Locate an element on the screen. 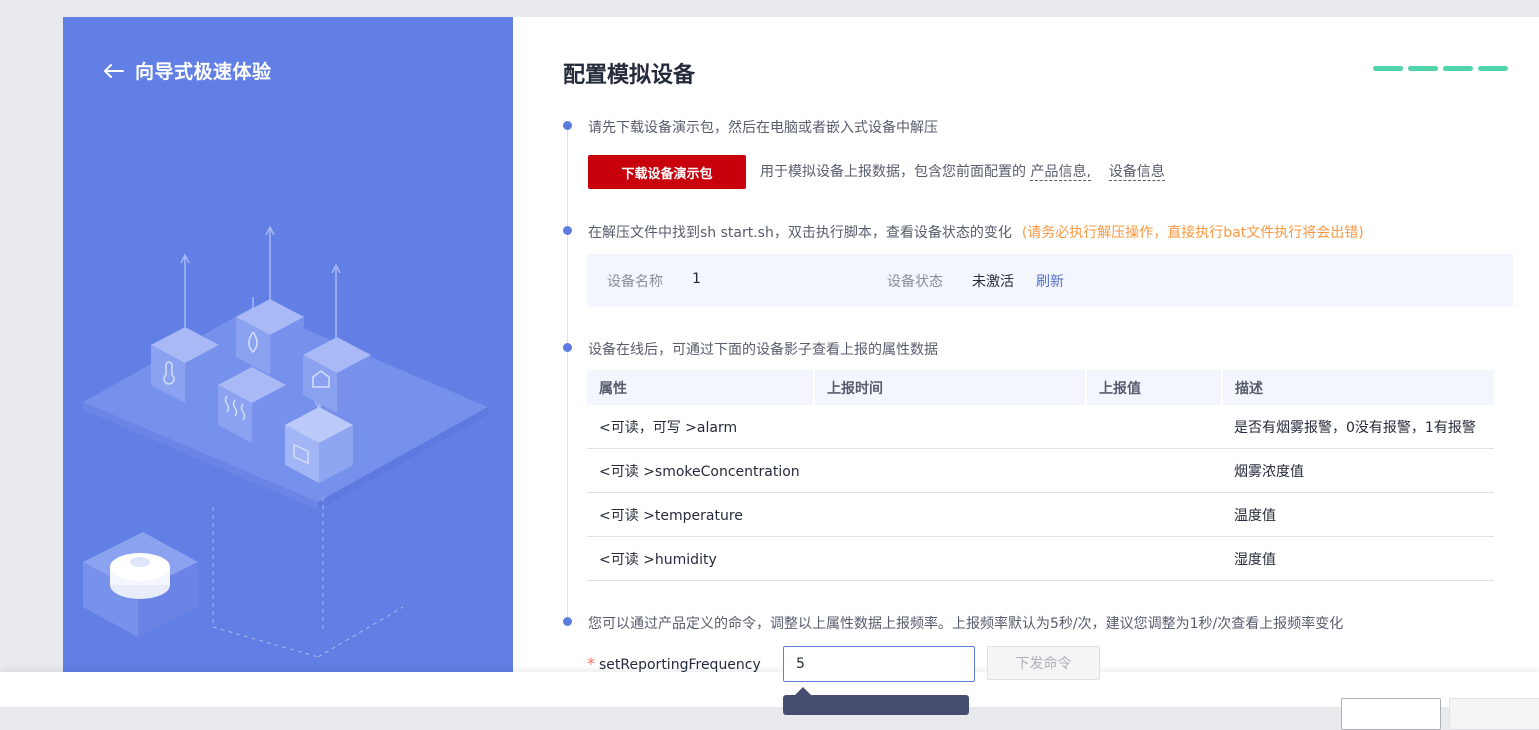 The image size is (1539, 730). step2-warning: (请务必执行解压操作，直接执行bat文件执行将会出错) is located at coordinates (1192, 233).